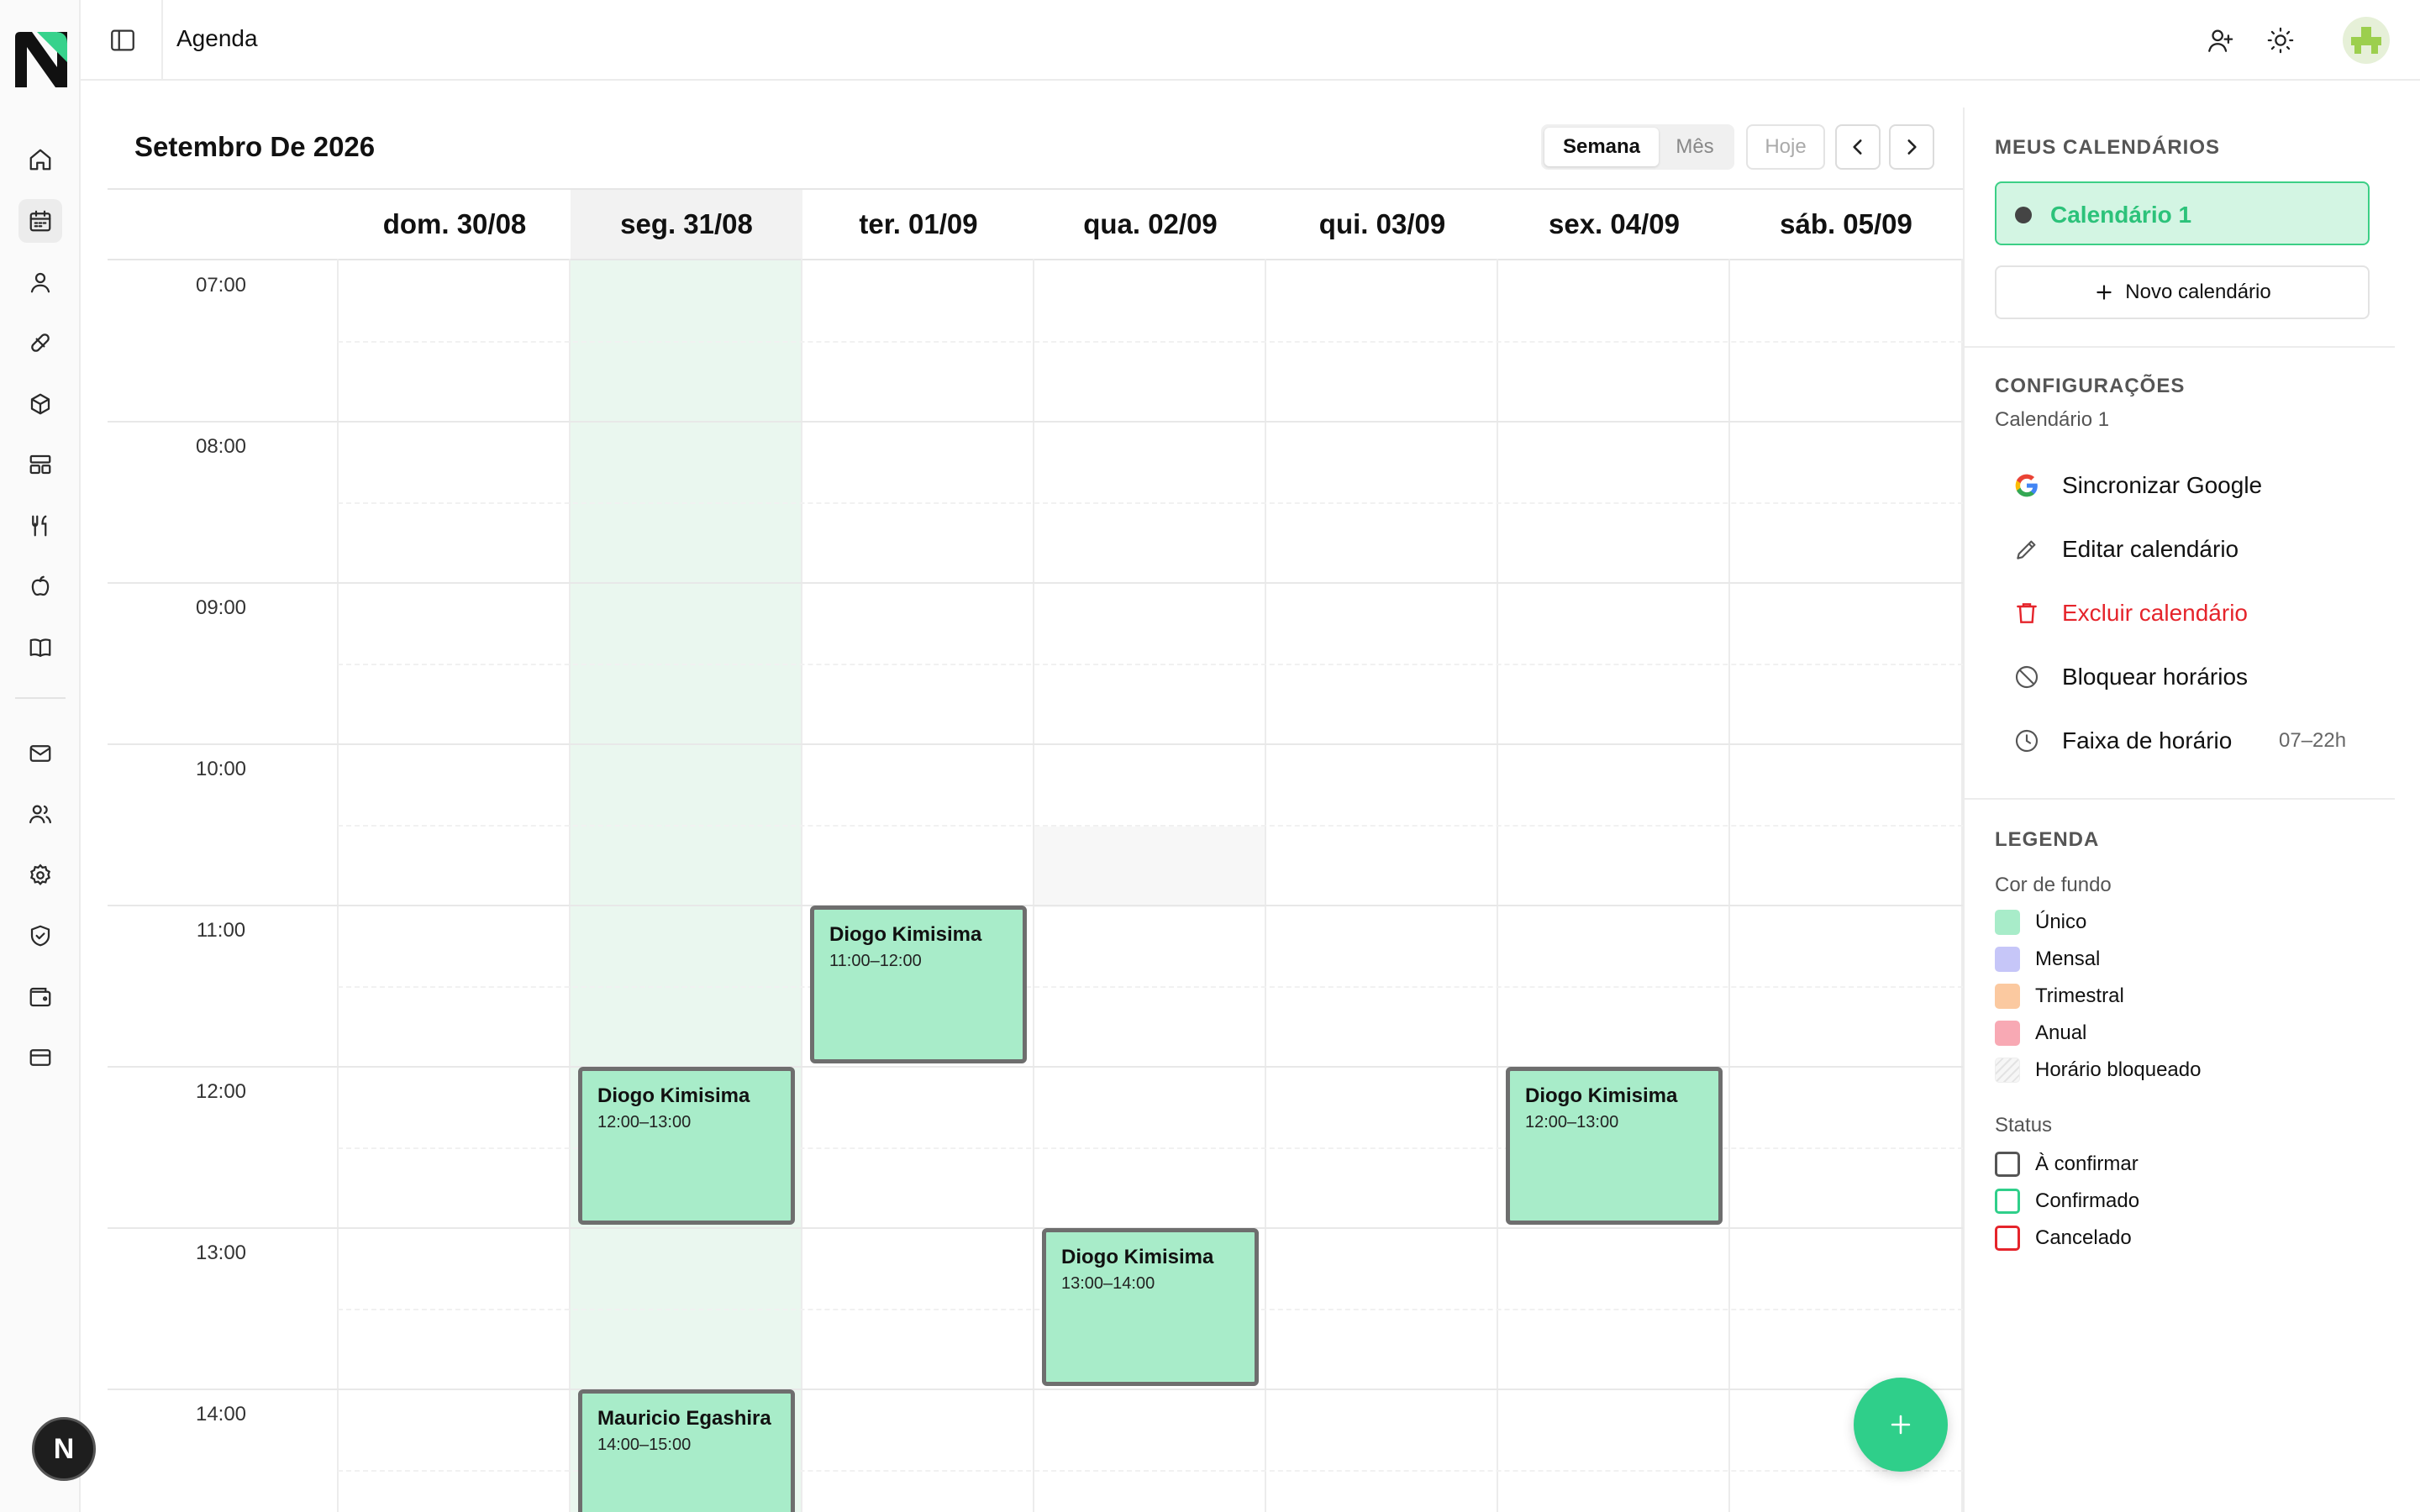 This screenshot has height=1512, width=2420. What do you see at coordinates (221, 769) in the screenshot?
I see `time-label: 10:00` at bounding box center [221, 769].